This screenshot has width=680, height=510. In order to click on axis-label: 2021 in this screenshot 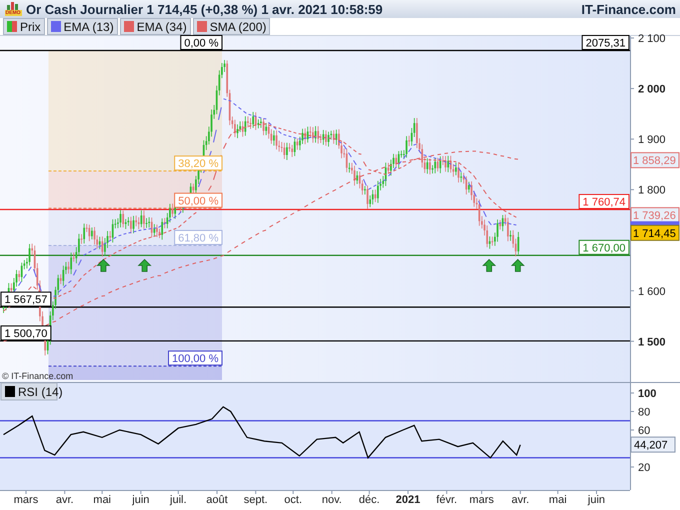, I will do `click(408, 500)`.